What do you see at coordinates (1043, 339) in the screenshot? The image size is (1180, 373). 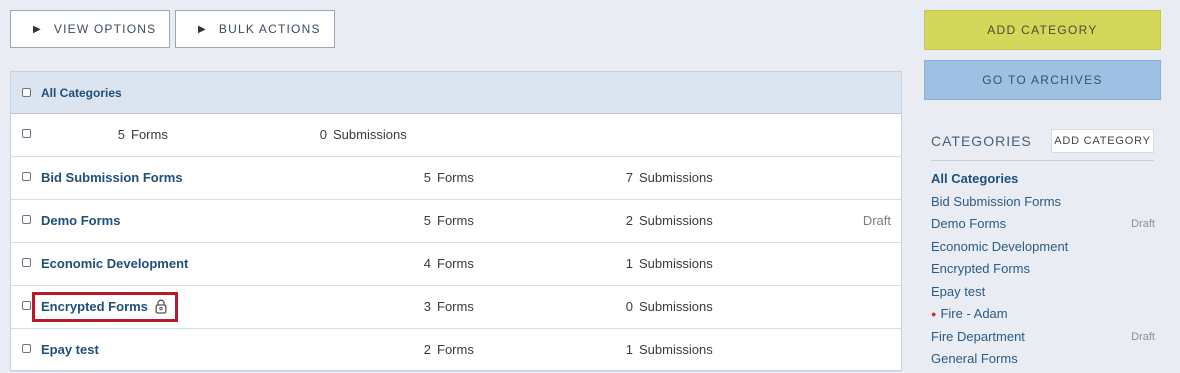 I see `sidebar-item-fire-department: Fire Department Draft` at bounding box center [1043, 339].